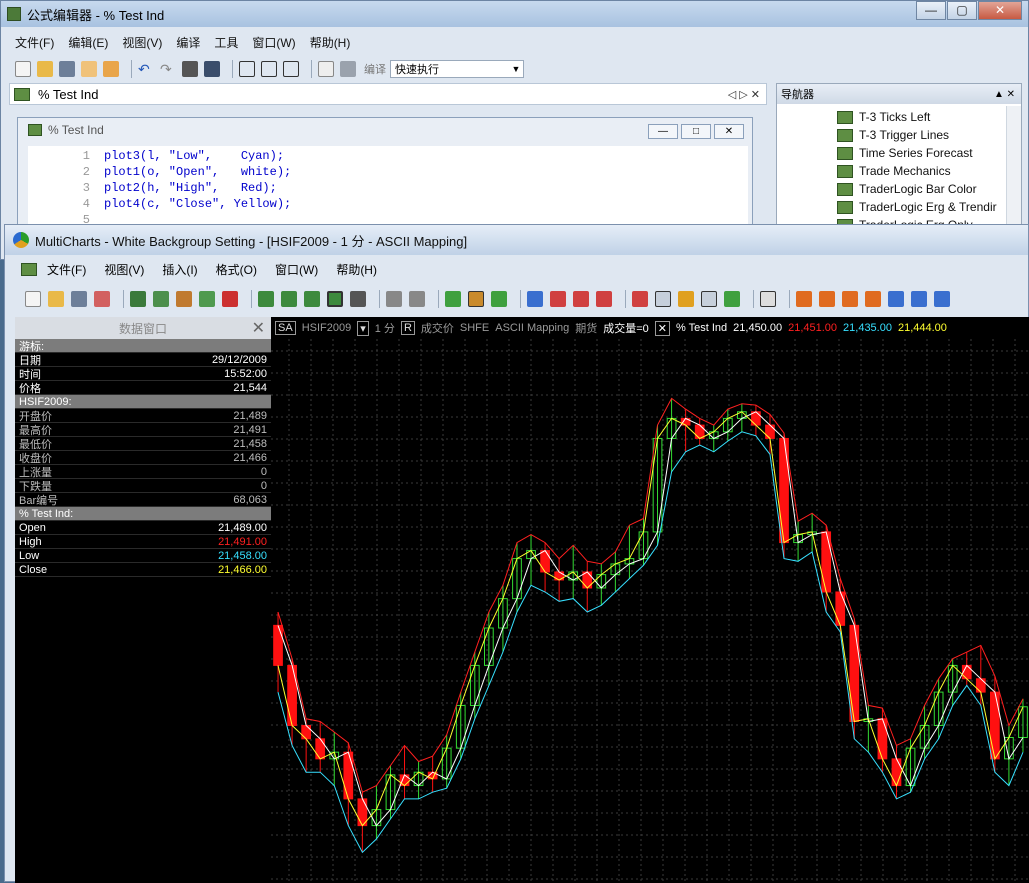 The height and width of the screenshot is (883, 1029). What do you see at coordinates (68, 94) in the screenshot?
I see `tab-test-ind: % Test Ind` at bounding box center [68, 94].